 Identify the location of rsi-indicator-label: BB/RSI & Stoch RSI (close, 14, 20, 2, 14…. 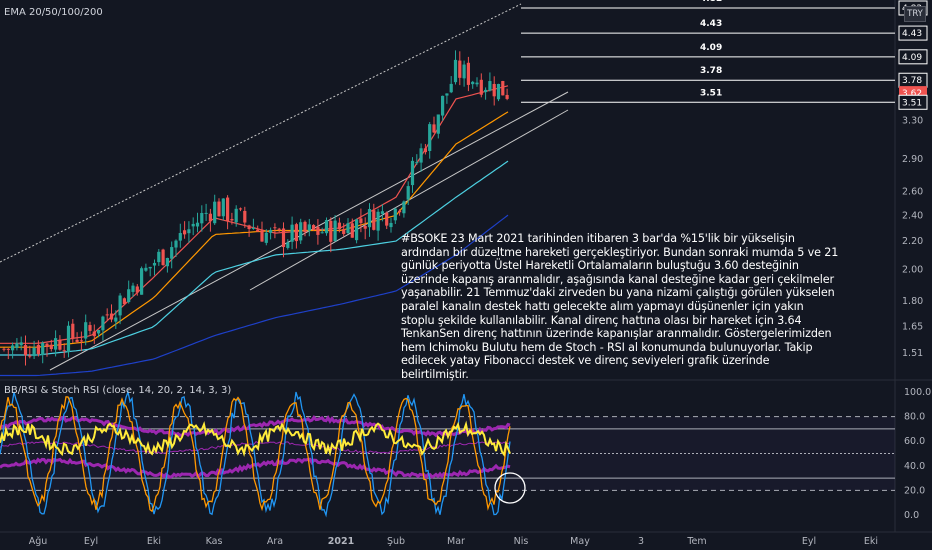
(117, 390).